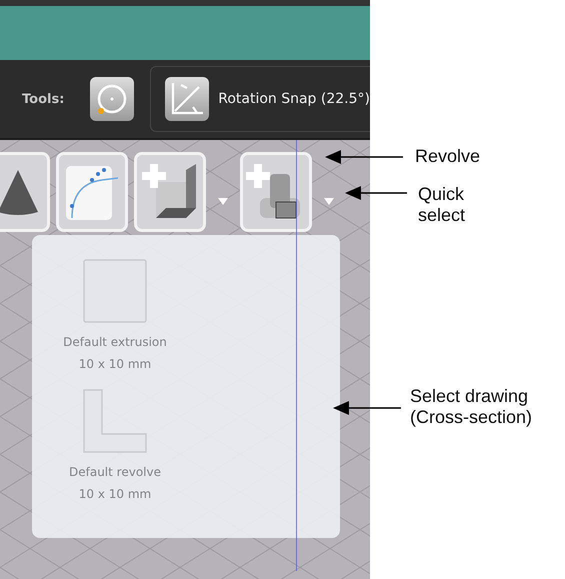  I want to click on callout-label: Revolve, so click(447, 156).